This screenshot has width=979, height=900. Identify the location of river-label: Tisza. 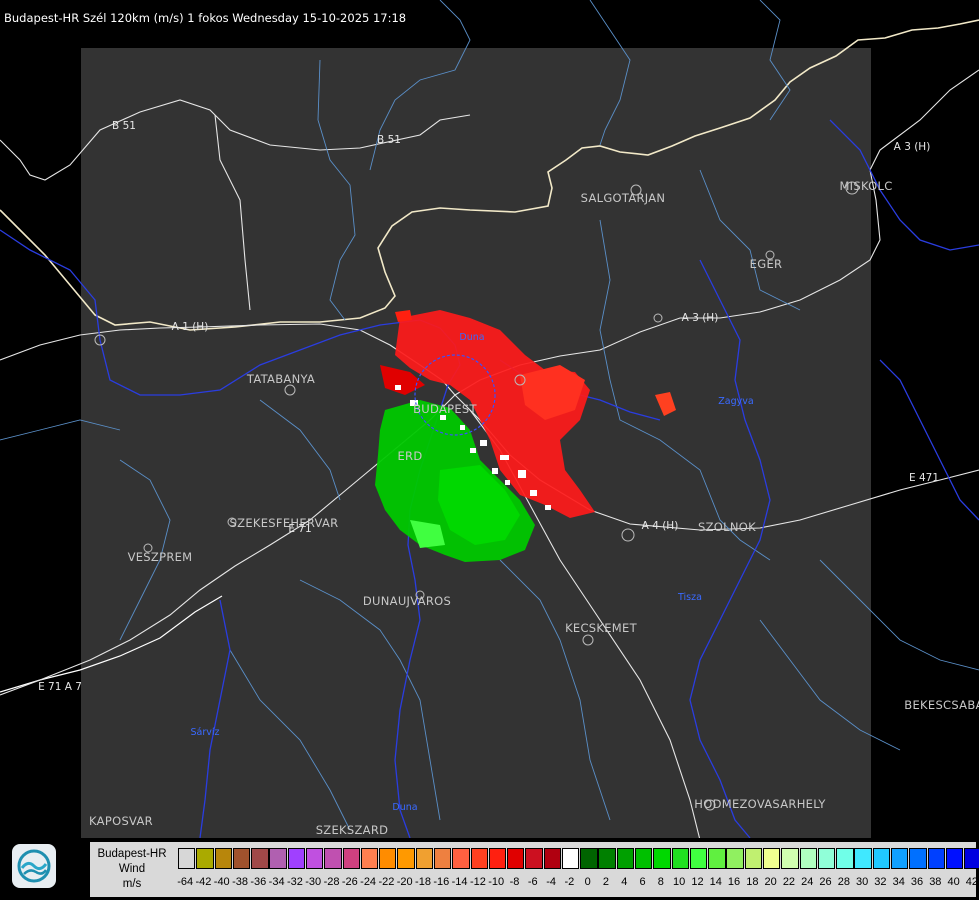
(689, 597).